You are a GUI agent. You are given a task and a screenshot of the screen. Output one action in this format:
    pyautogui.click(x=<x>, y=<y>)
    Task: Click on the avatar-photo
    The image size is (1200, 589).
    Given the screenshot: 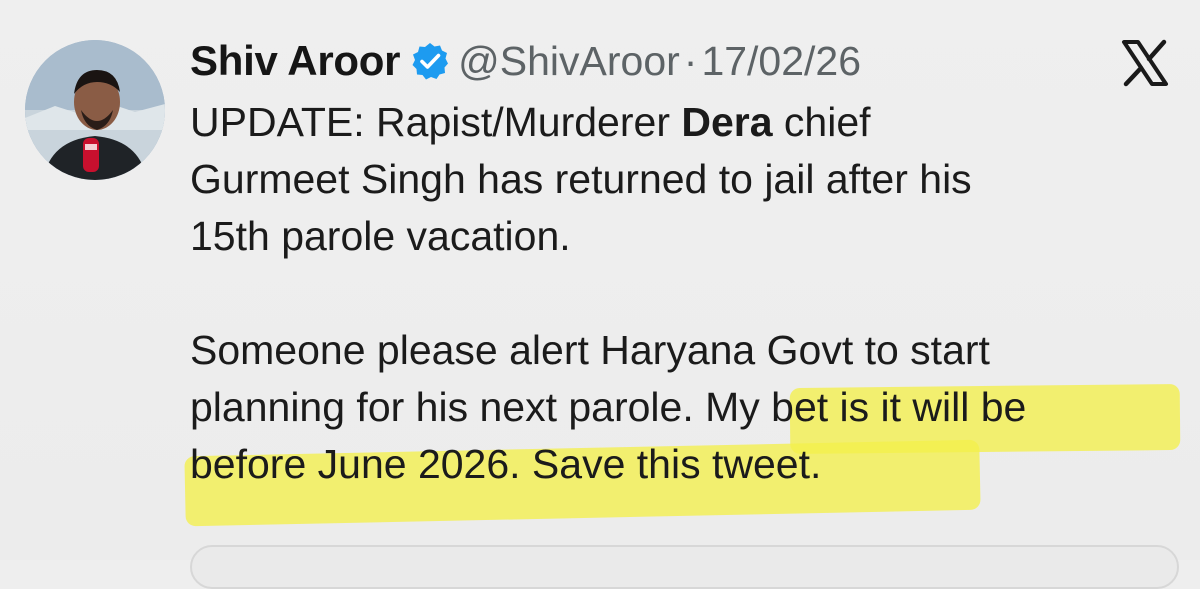 What is the action you would take?
    pyautogui.click(x=95, y=110)
    